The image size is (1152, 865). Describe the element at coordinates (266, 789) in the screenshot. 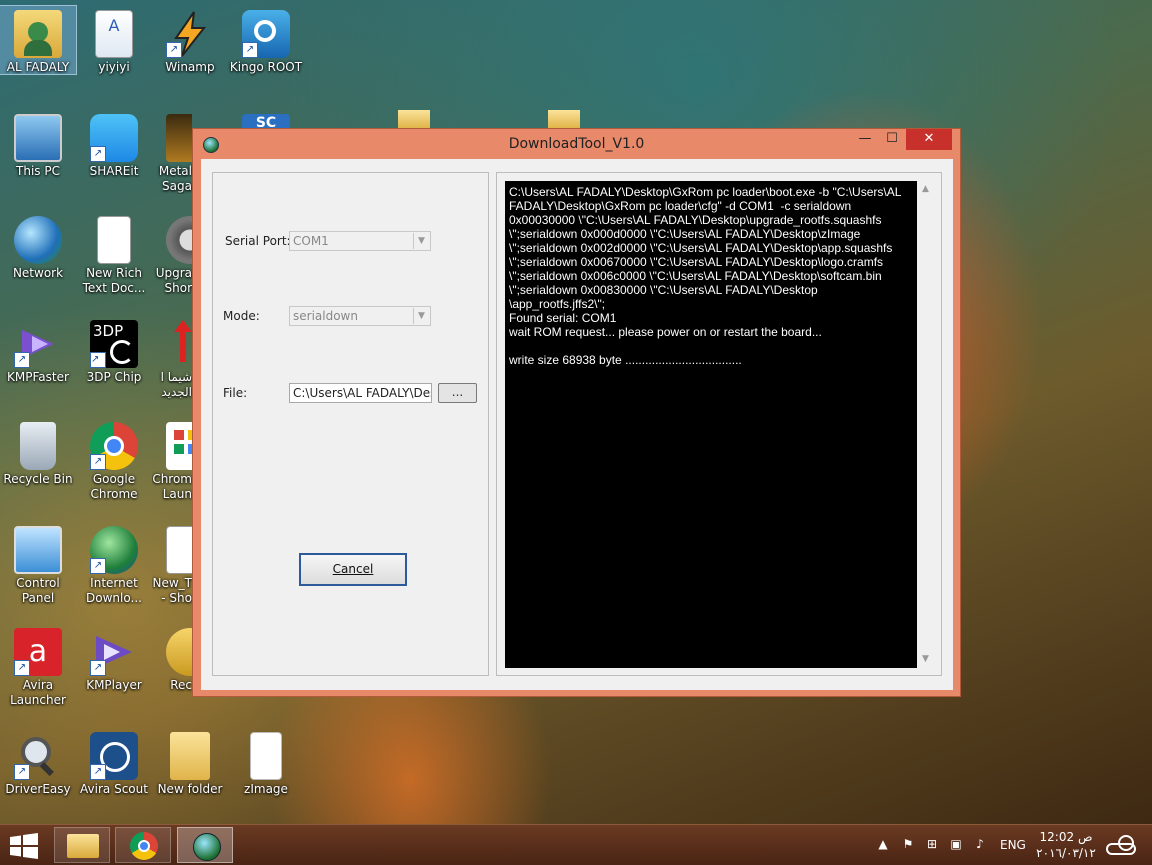

I see `desktop-icon-label: zImage` at that location.